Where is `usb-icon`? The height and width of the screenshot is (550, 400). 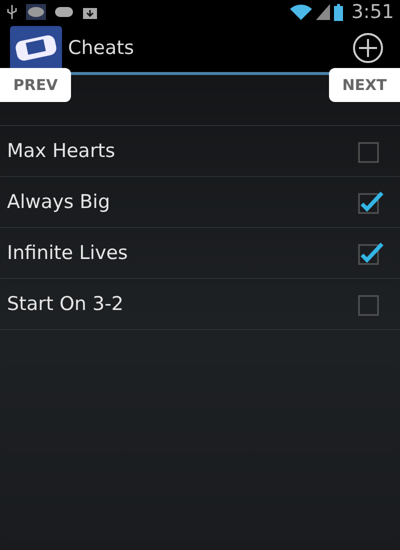
usb-icon is located at coordinates (12, 12).